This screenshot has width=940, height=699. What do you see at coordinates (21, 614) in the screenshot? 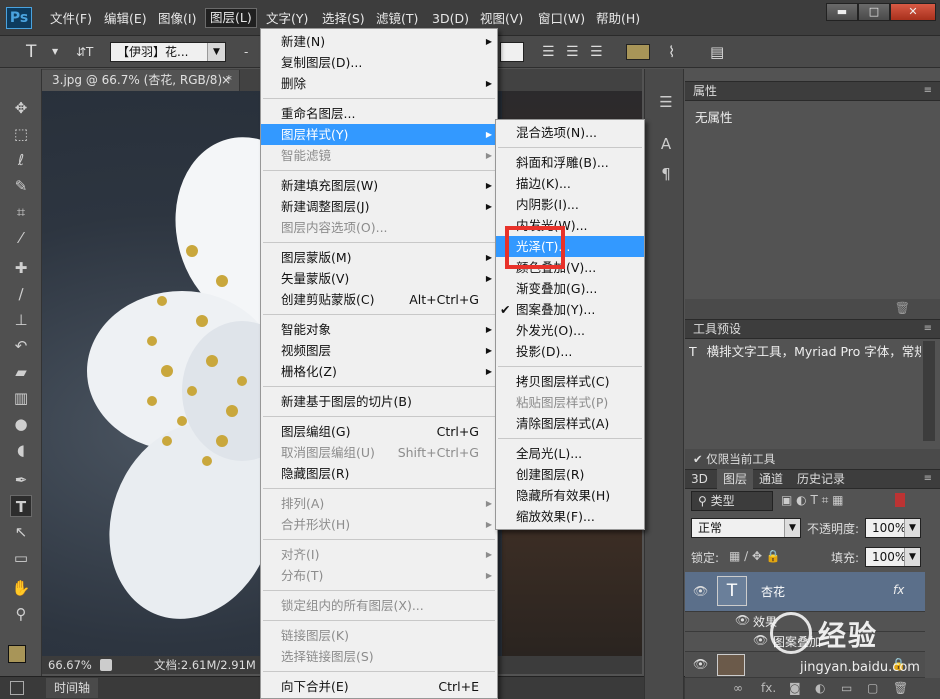
I see `zoom-tool-icon: ⚲` at bounding box center [21, 614].